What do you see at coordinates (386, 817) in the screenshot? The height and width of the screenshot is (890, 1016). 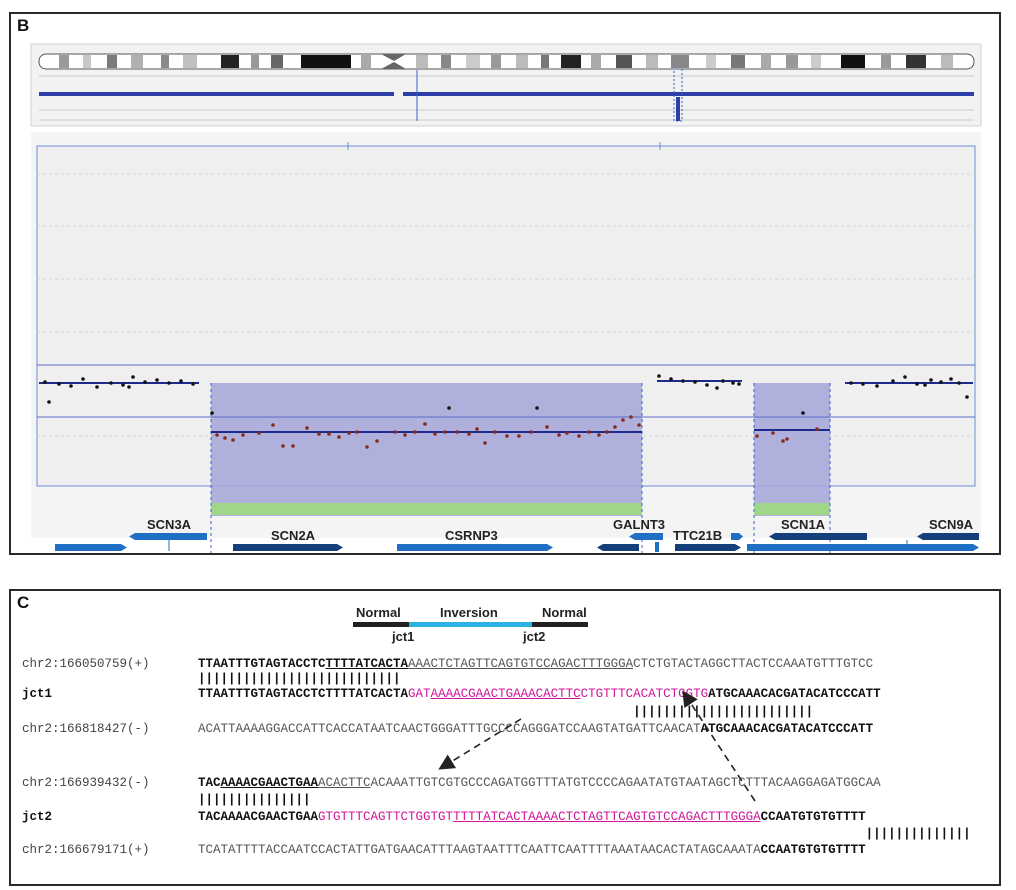 I see `seq-segment: GTGTTTCAGTTCTGGTGT` at bounding box center [386, 817].